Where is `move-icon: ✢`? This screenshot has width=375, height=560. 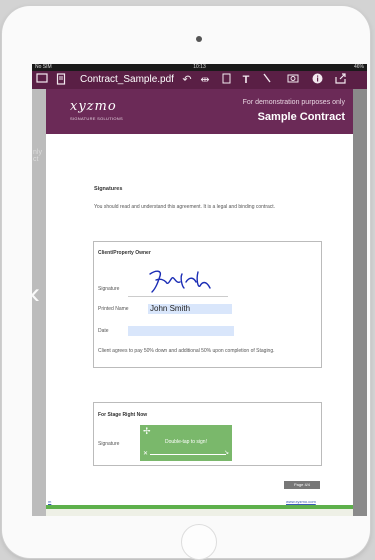
move-icon: ✢ is located at coordinates (147, 431).